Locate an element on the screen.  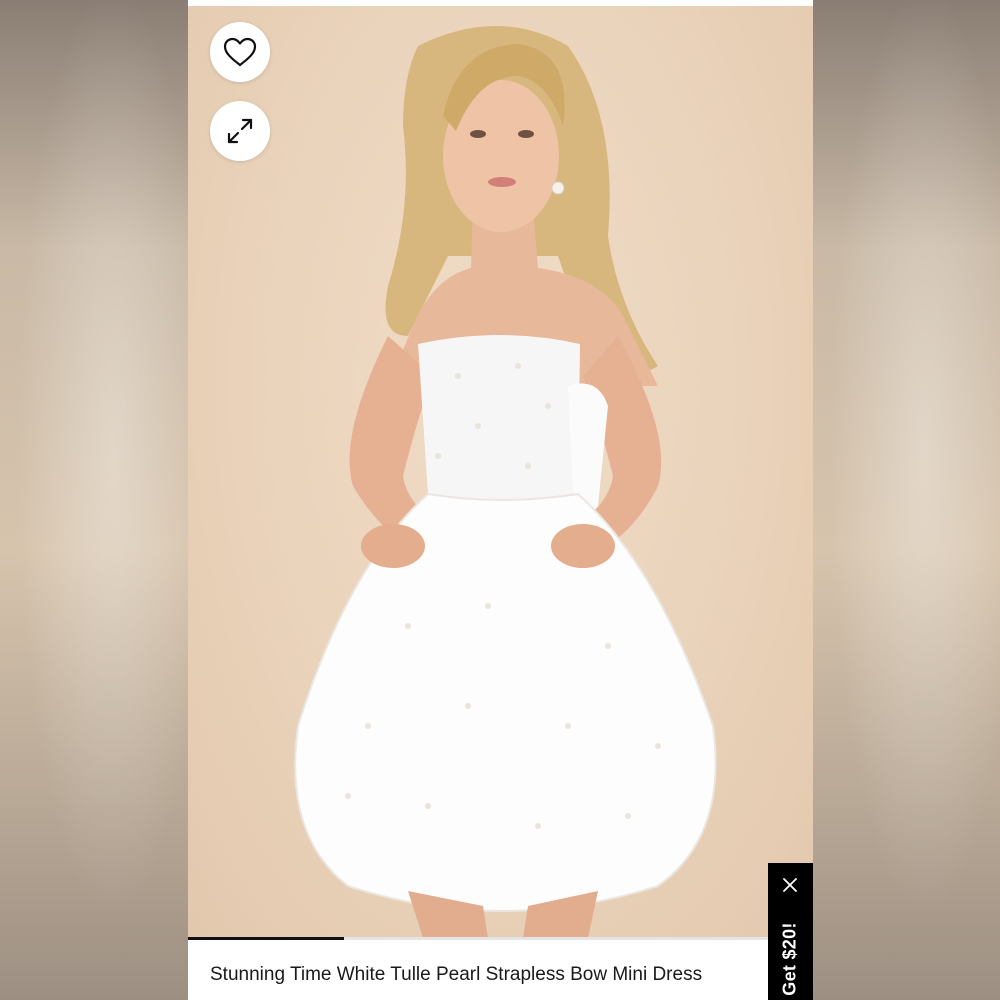
promo-close-button is located at coordinates (790, 885).